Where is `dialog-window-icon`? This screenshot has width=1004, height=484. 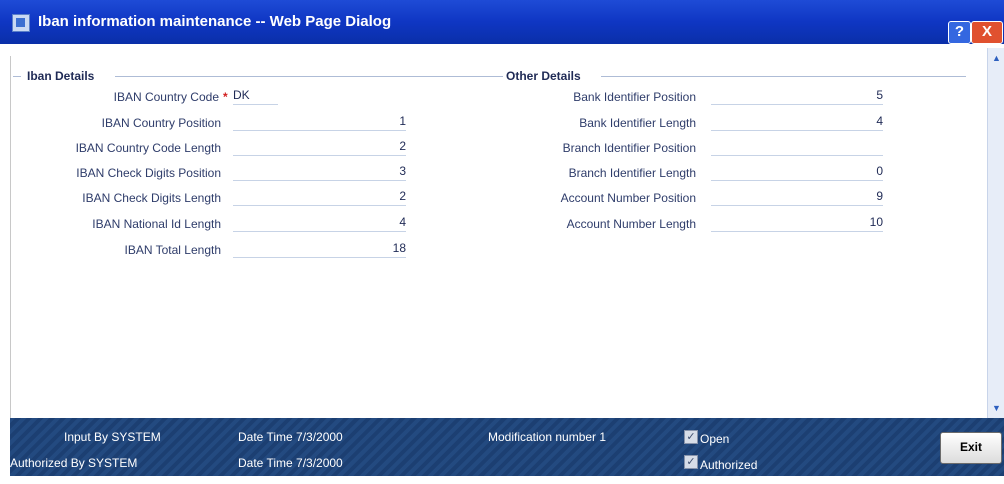
dialog-window-icon is located at coordinates (21, 23).